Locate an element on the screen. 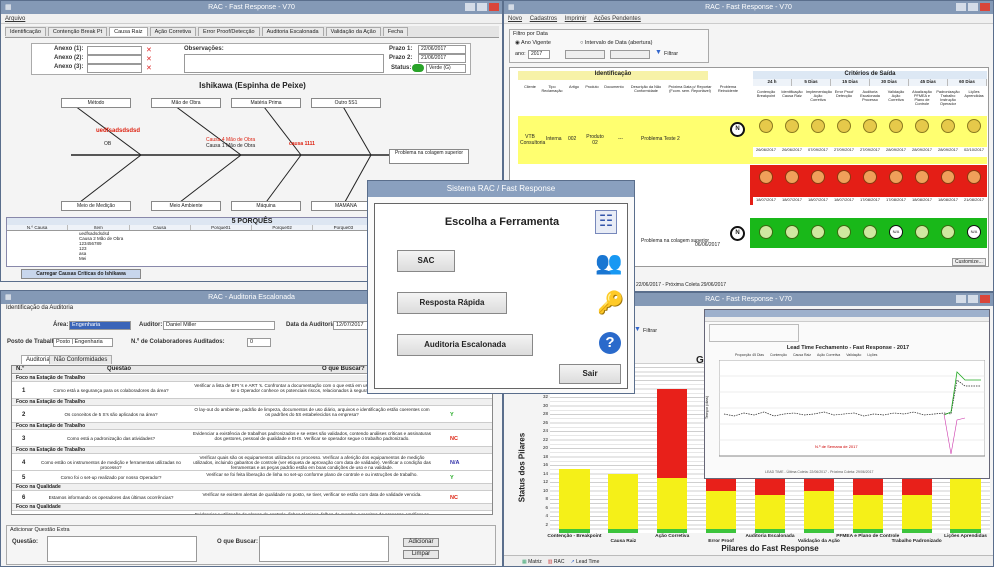 The width and height of the screenshot is (994, 567). tab-7: Fecha is located at coordinates (395, 31).